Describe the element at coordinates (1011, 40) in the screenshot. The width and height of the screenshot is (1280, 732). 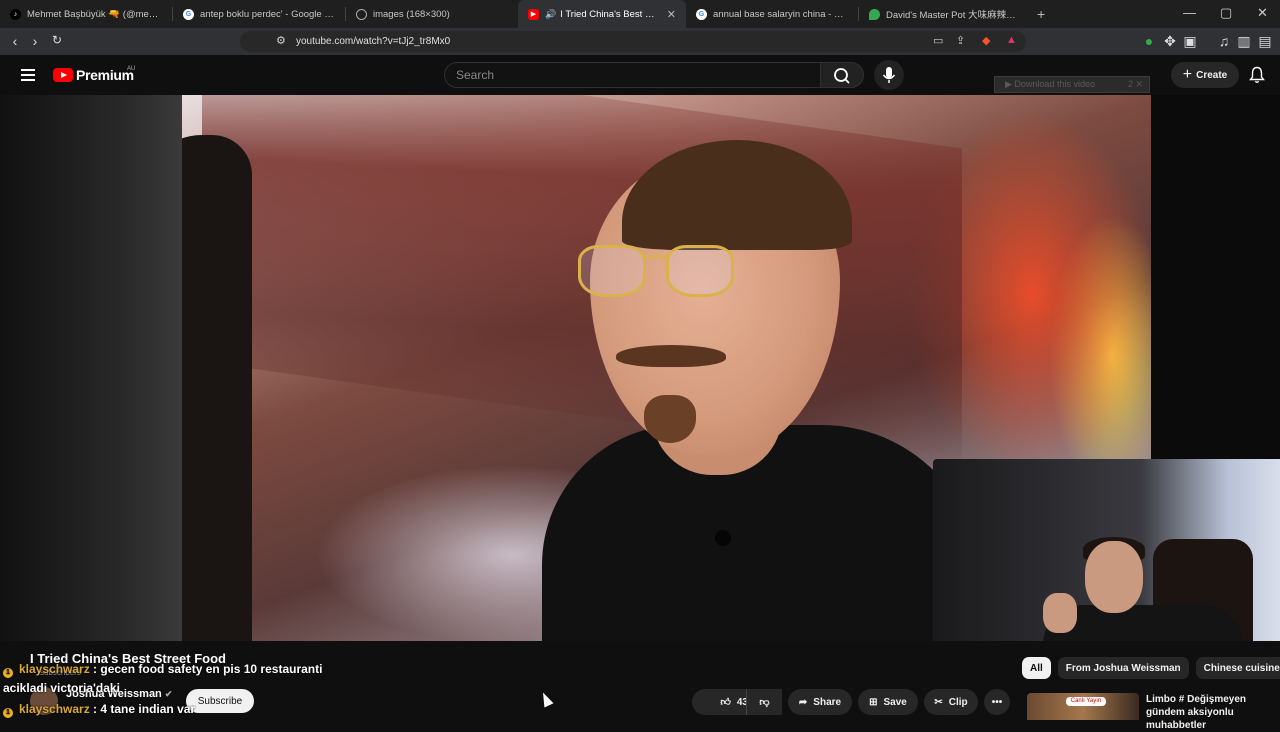
I see `brave-rewards-icon: ▲` at that location.